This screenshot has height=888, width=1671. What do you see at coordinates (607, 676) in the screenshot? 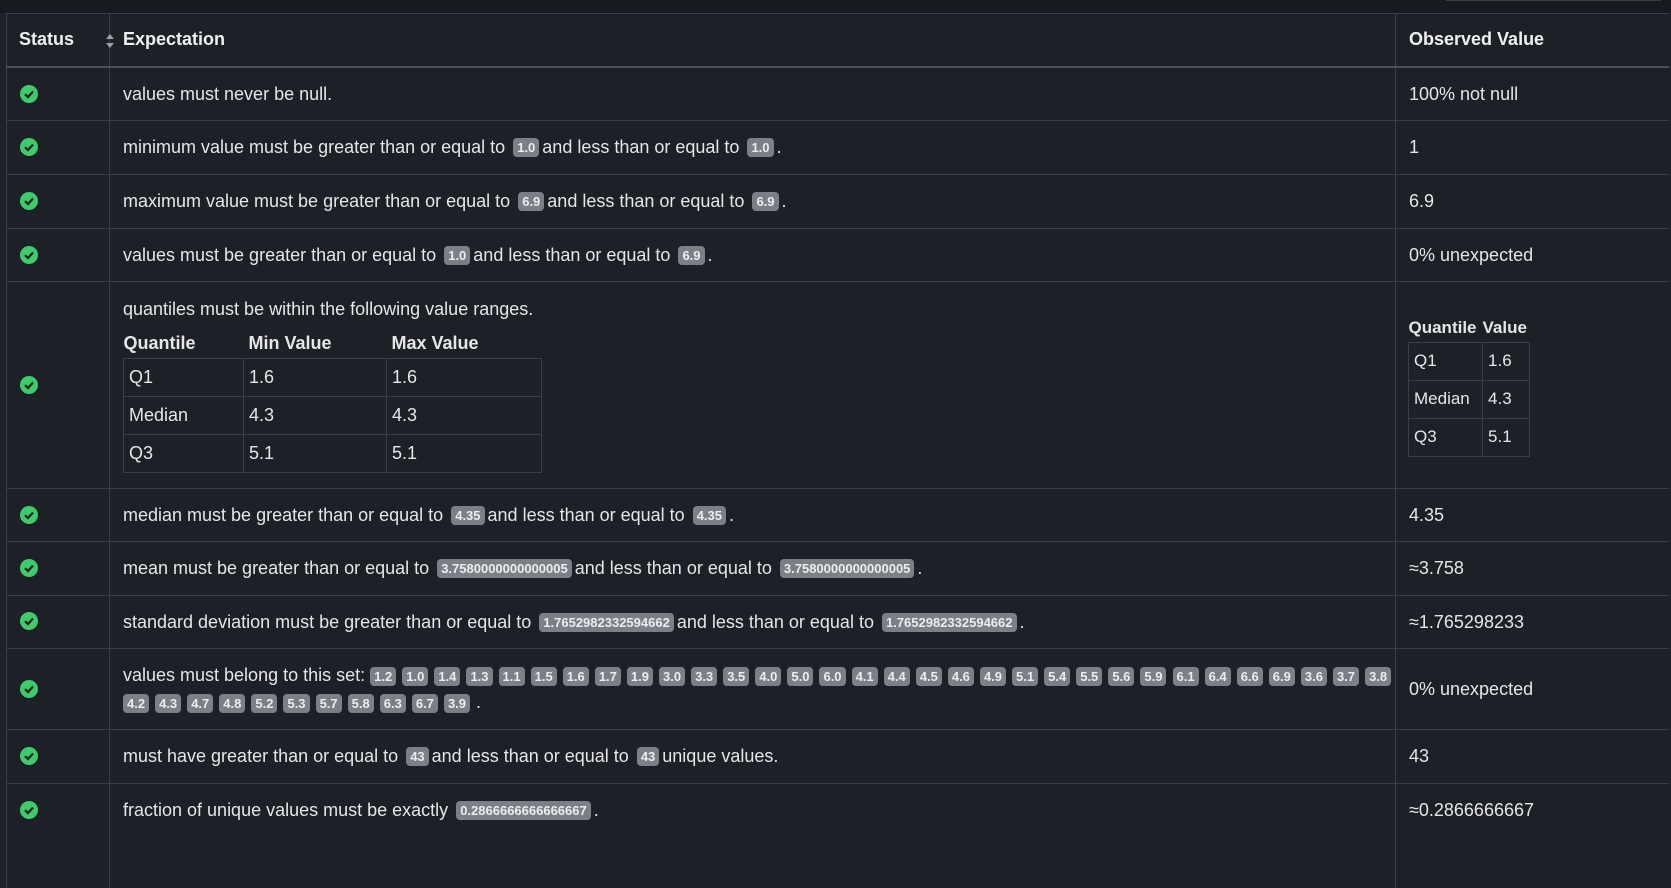
I see `set-value-chip: 1.7` at bounding box center [607, 676].